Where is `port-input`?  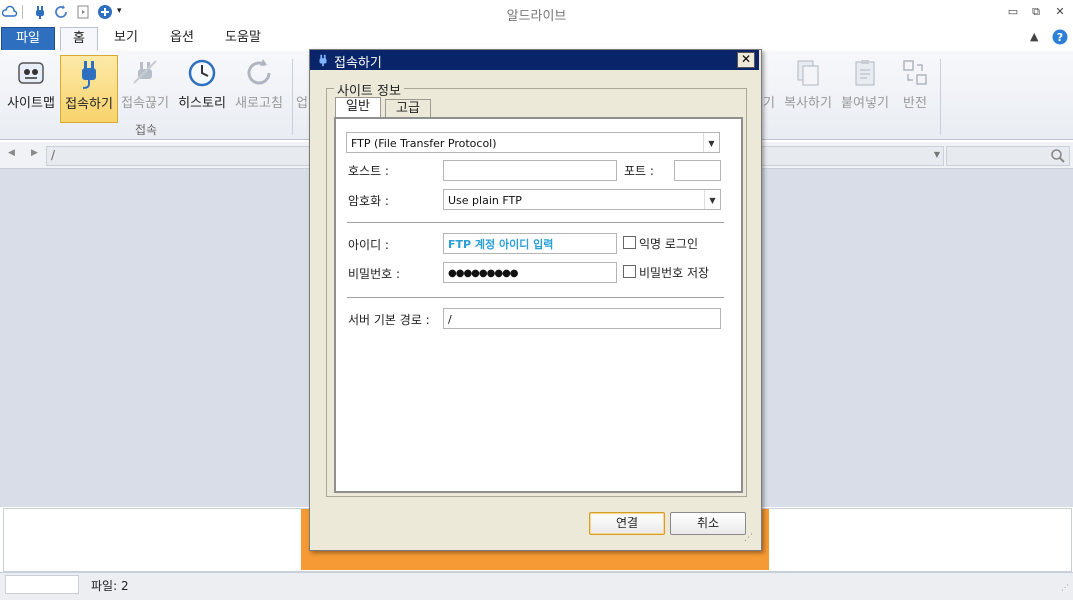 port-input is located at coordinates (697, 170).